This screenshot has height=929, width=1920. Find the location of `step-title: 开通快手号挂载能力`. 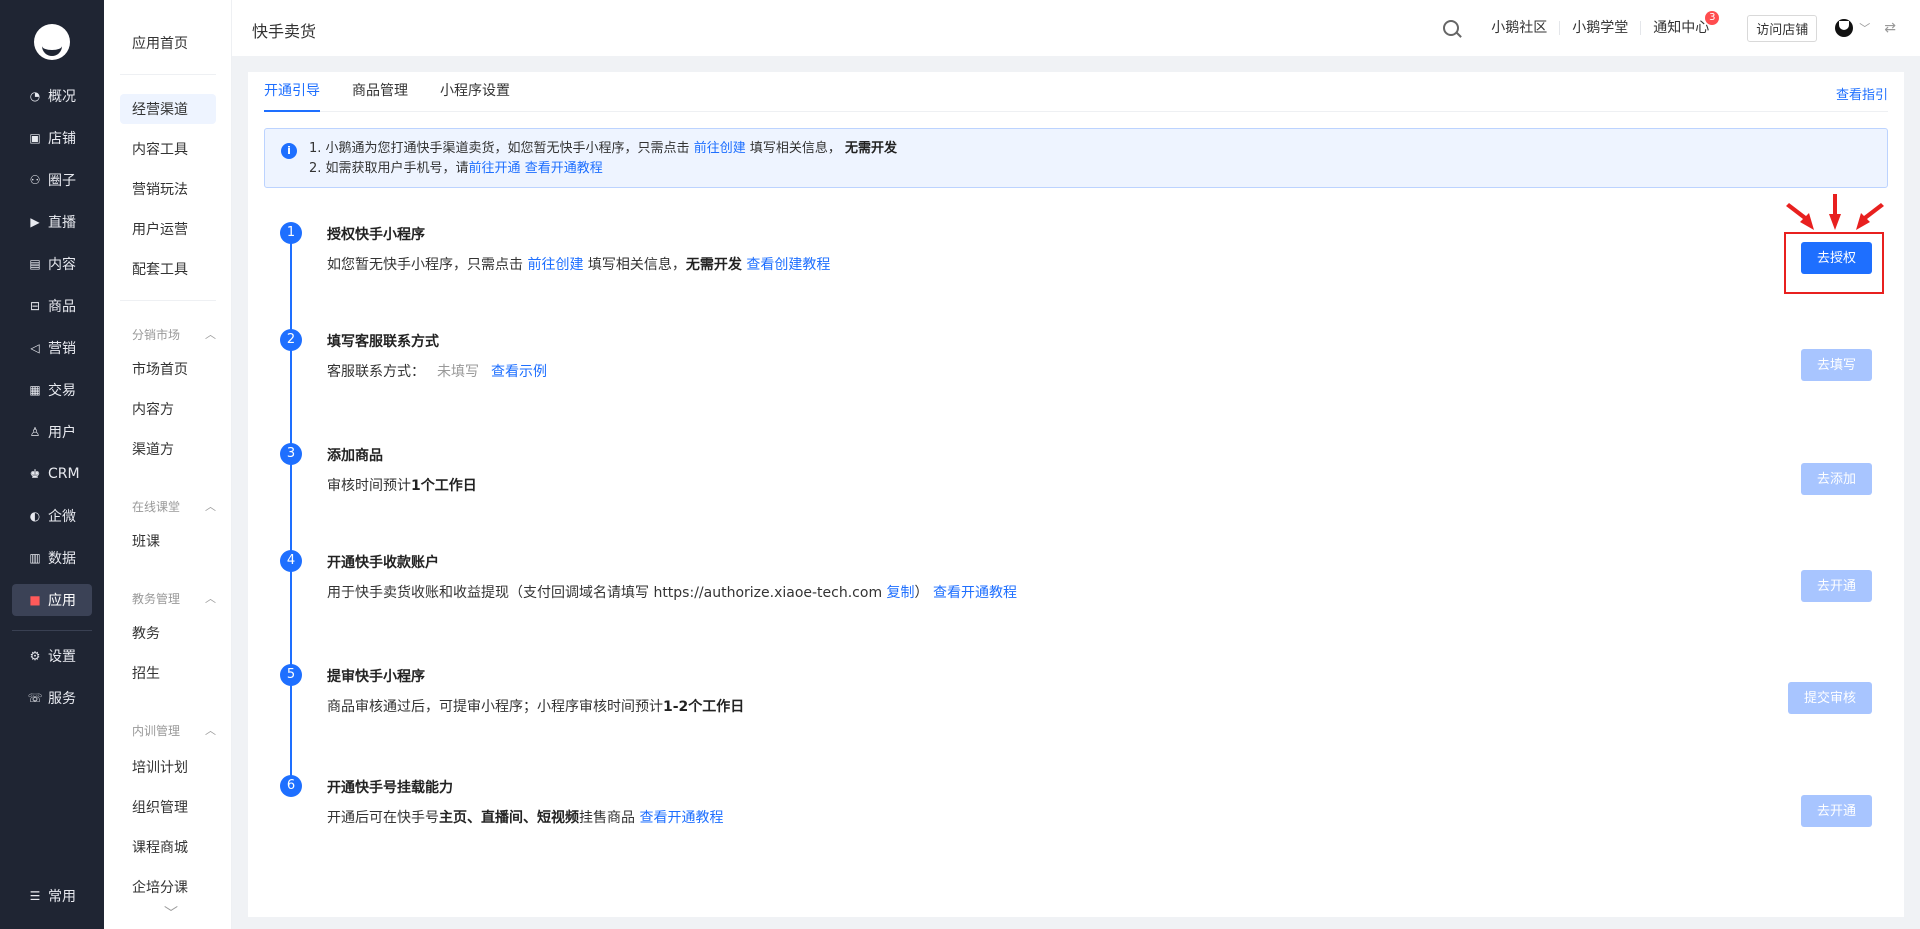

step-title: 开通快手号挂载能力 is located at coordinates (390, 788).